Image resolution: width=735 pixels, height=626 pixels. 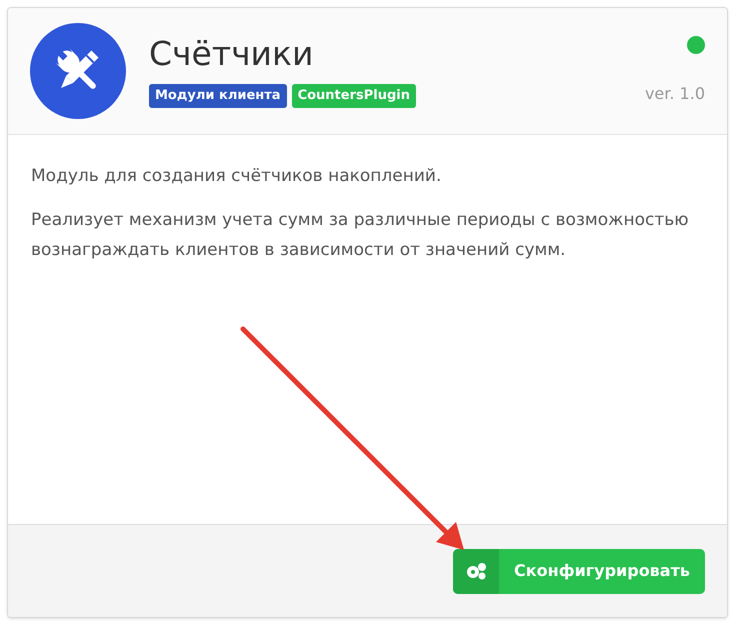 I want to click on description-text: Реализует механизм учета сумм за различные периоды с возможностью вознаграждать клиентов в зависимости от значений сумм., so click(x=360, y=235).